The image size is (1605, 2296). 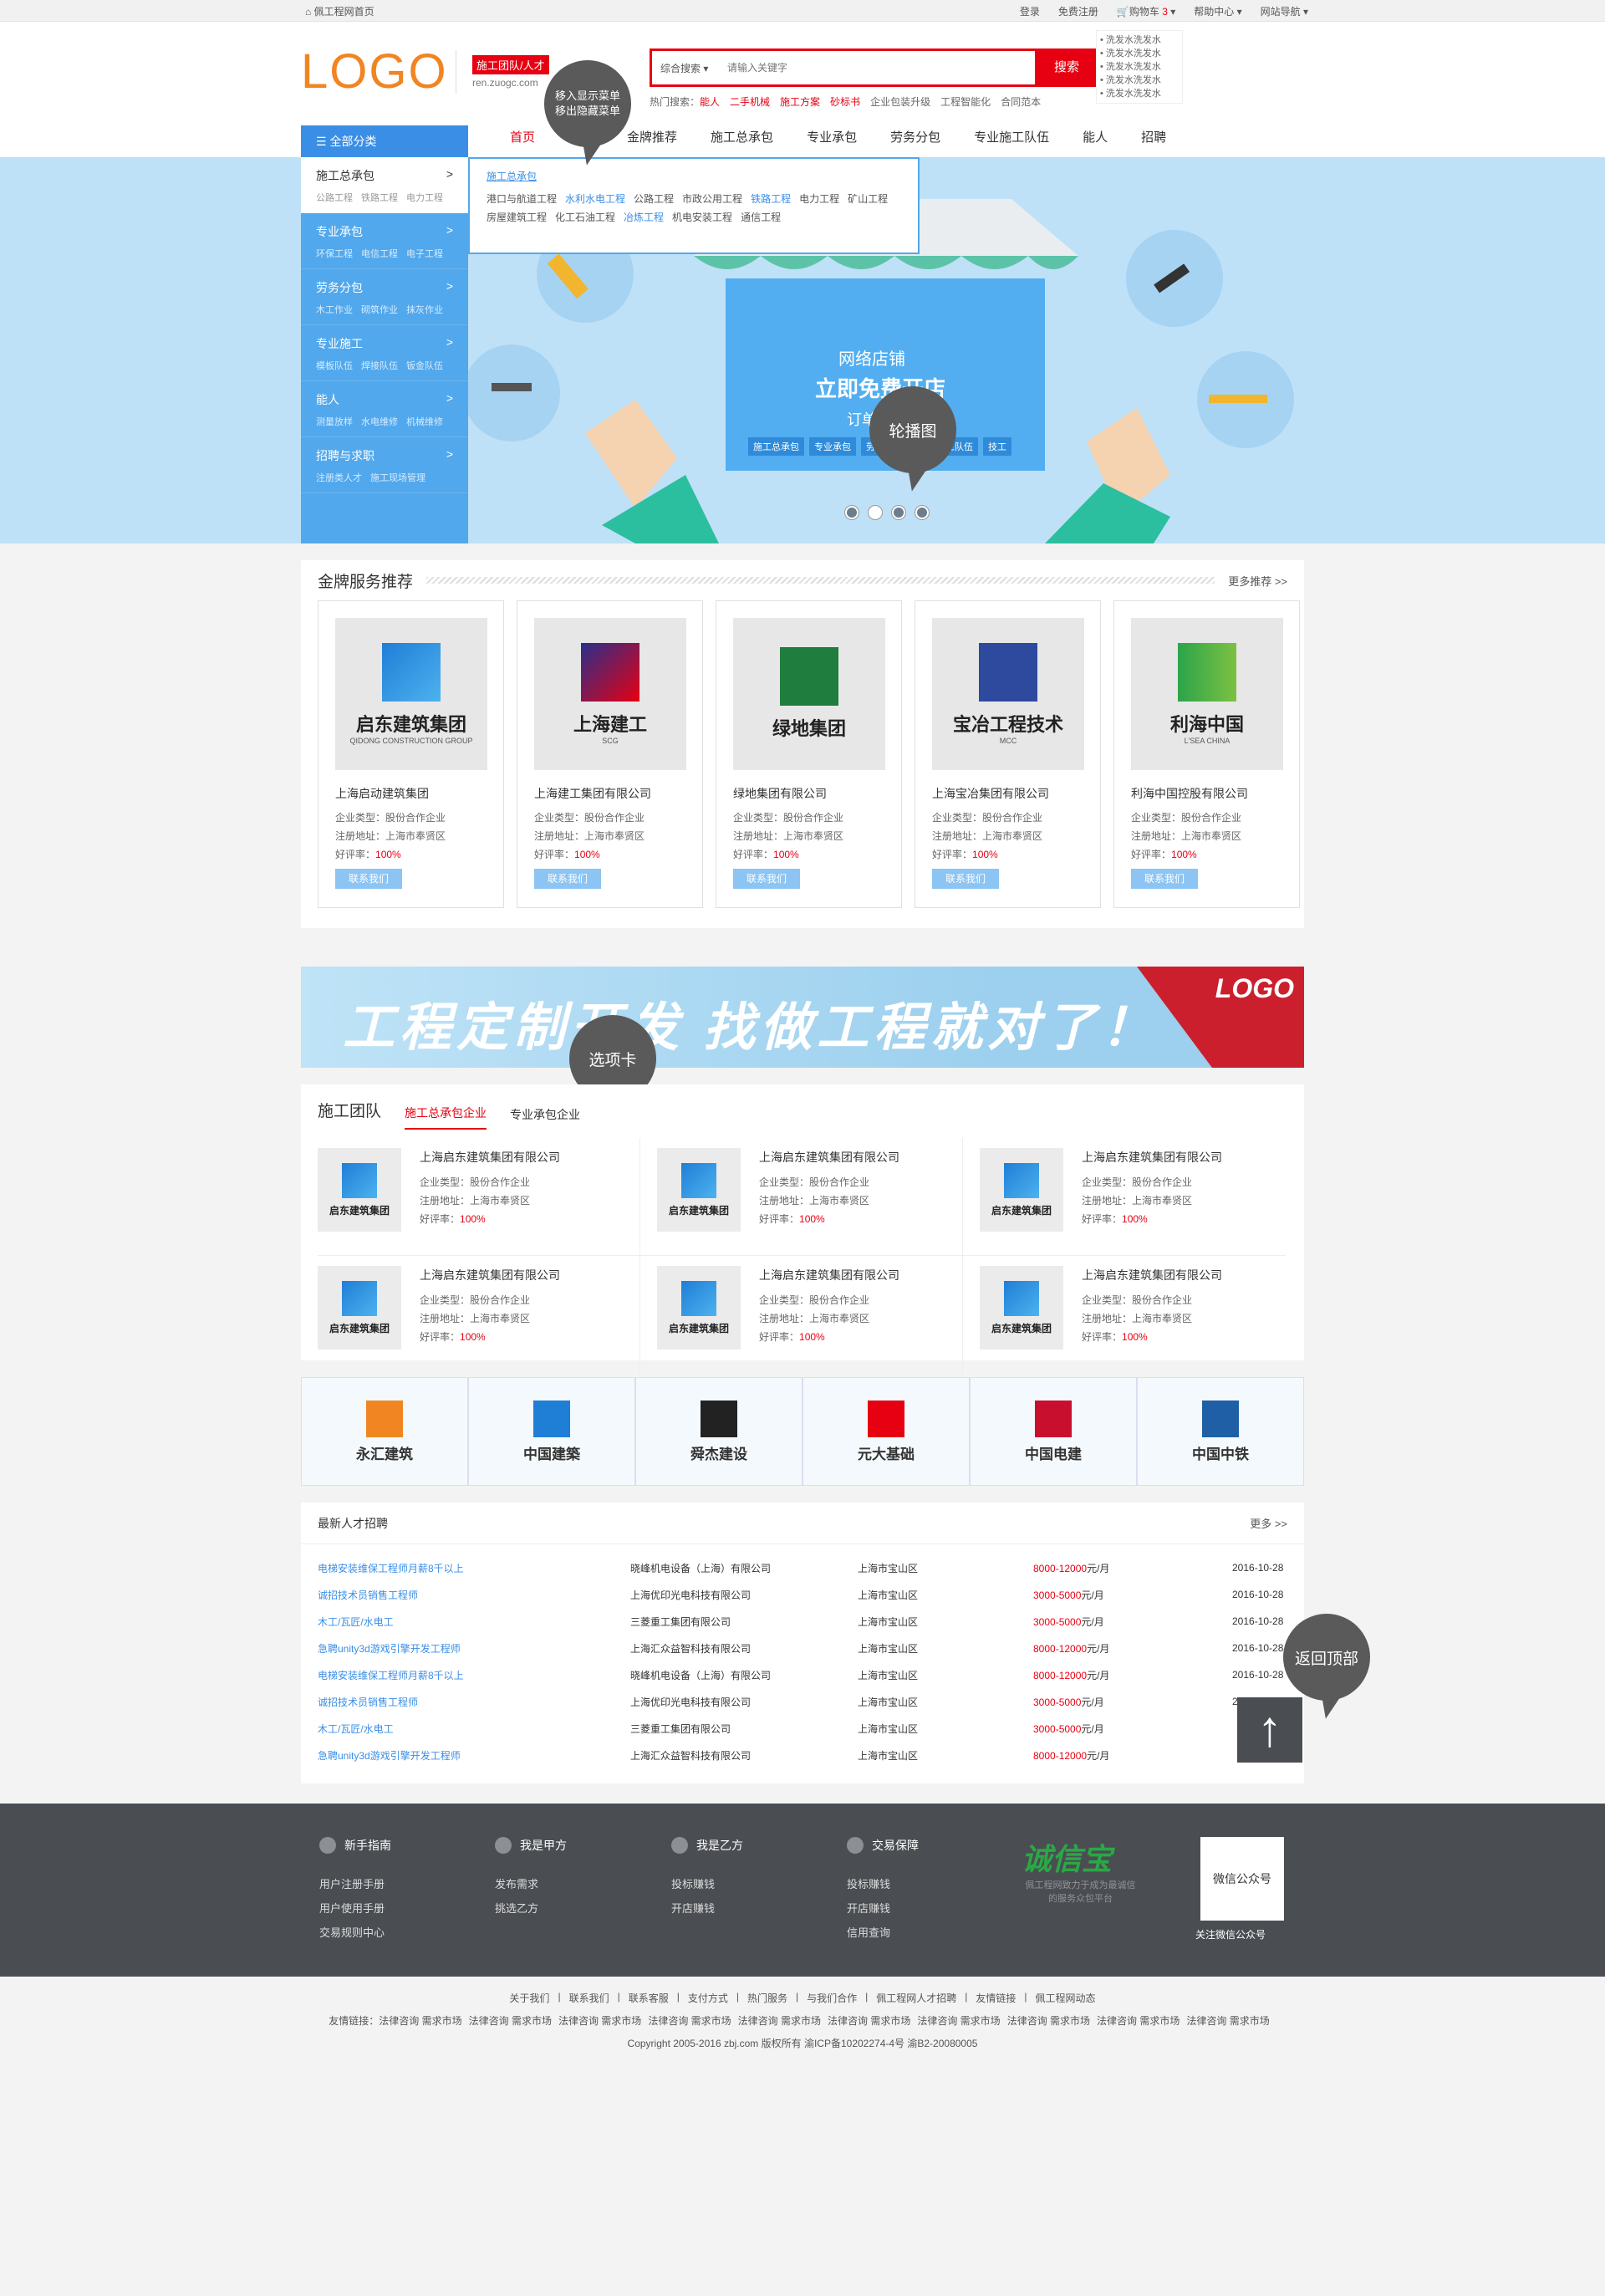 I want to click on tab-specialty-contract: 专业承包企业, so click(x=545, y=1118).